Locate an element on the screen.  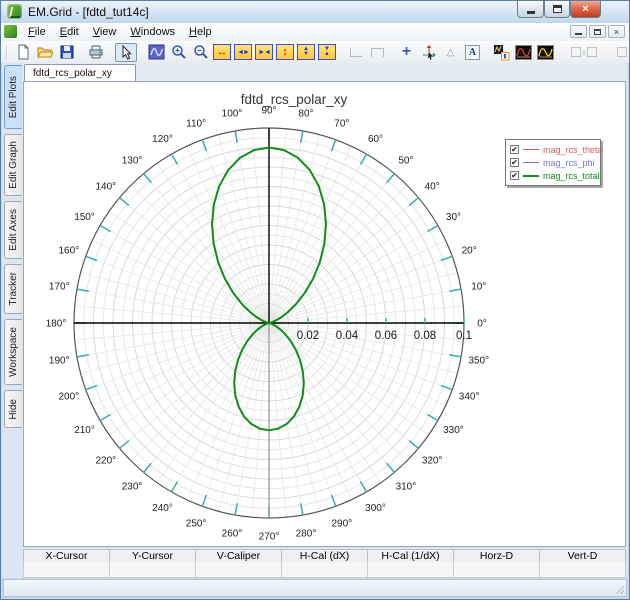
svg-text: 0.06 is located at coordinates (386, 336).